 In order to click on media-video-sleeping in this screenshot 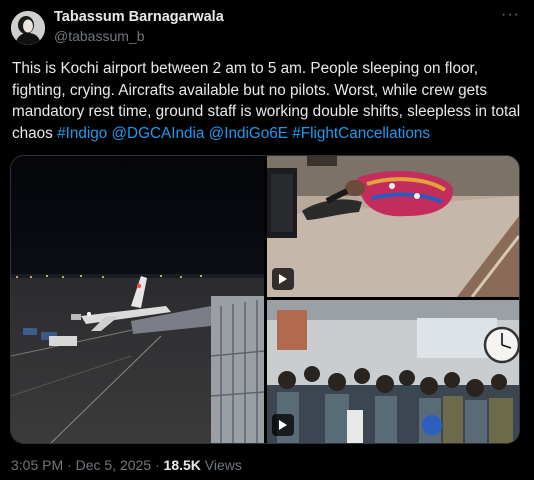, I will do `click(393, 226)`.